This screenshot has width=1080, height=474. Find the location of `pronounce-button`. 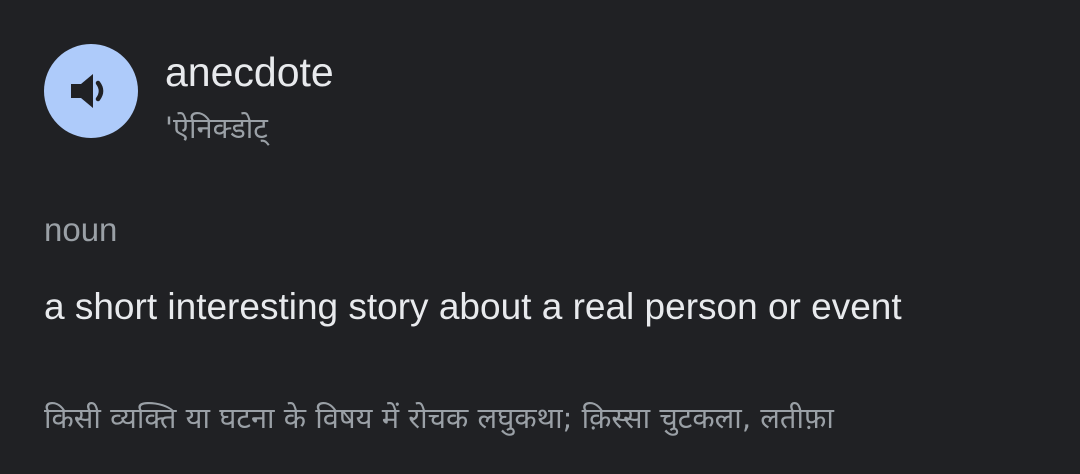

pronounce-button is located at coordinates (91, 91).